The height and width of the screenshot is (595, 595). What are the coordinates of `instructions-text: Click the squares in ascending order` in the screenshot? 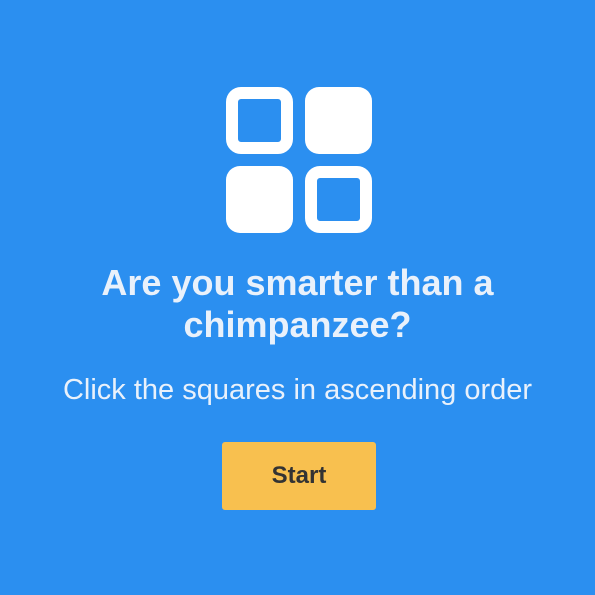 It's located at (297, 390).